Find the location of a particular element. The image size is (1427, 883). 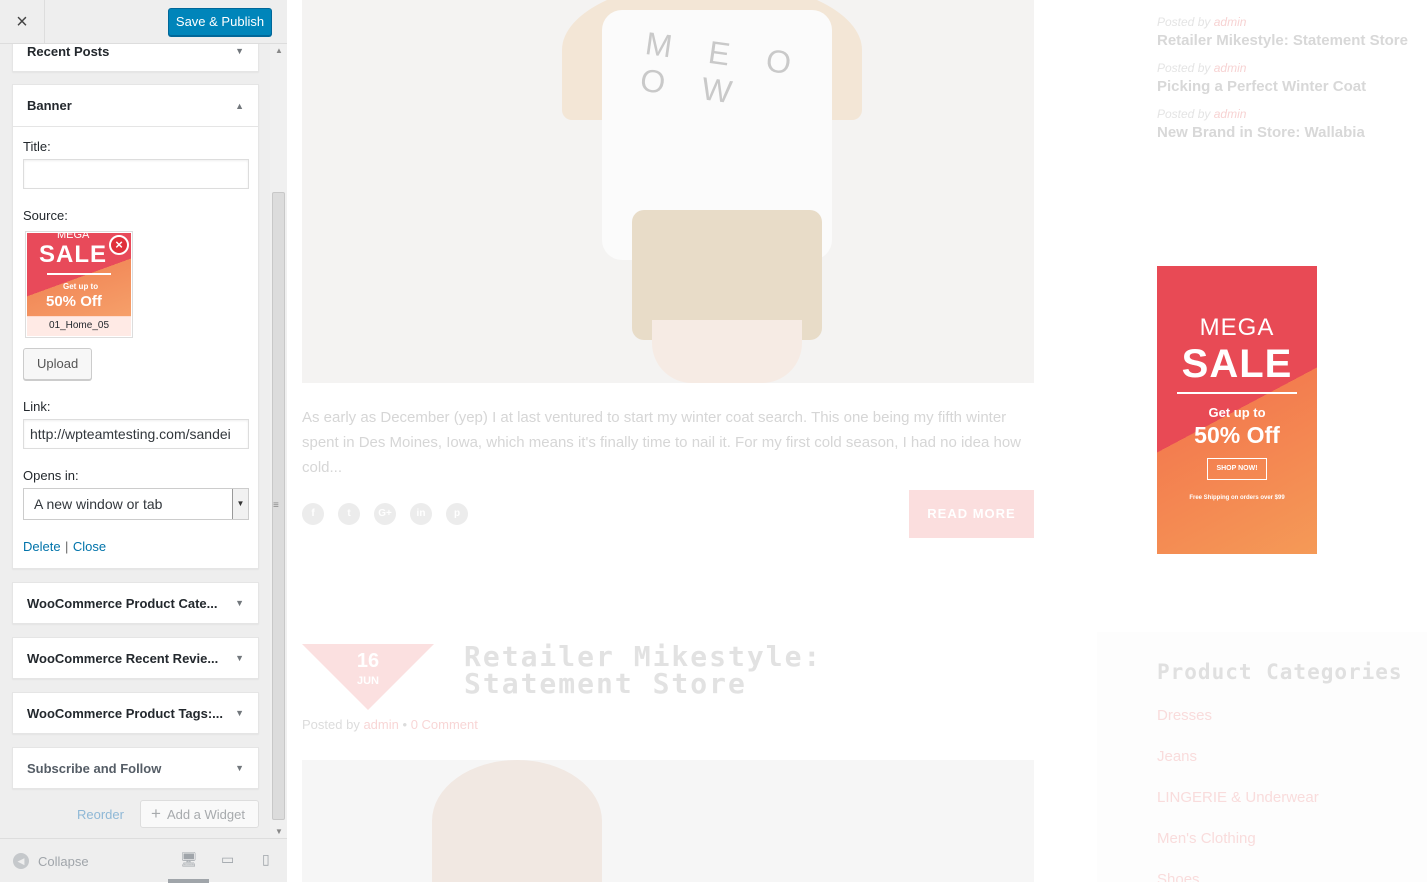

widget-header: WooCommerce Product Tags:... ▼ is located at coordinates (135, 713).